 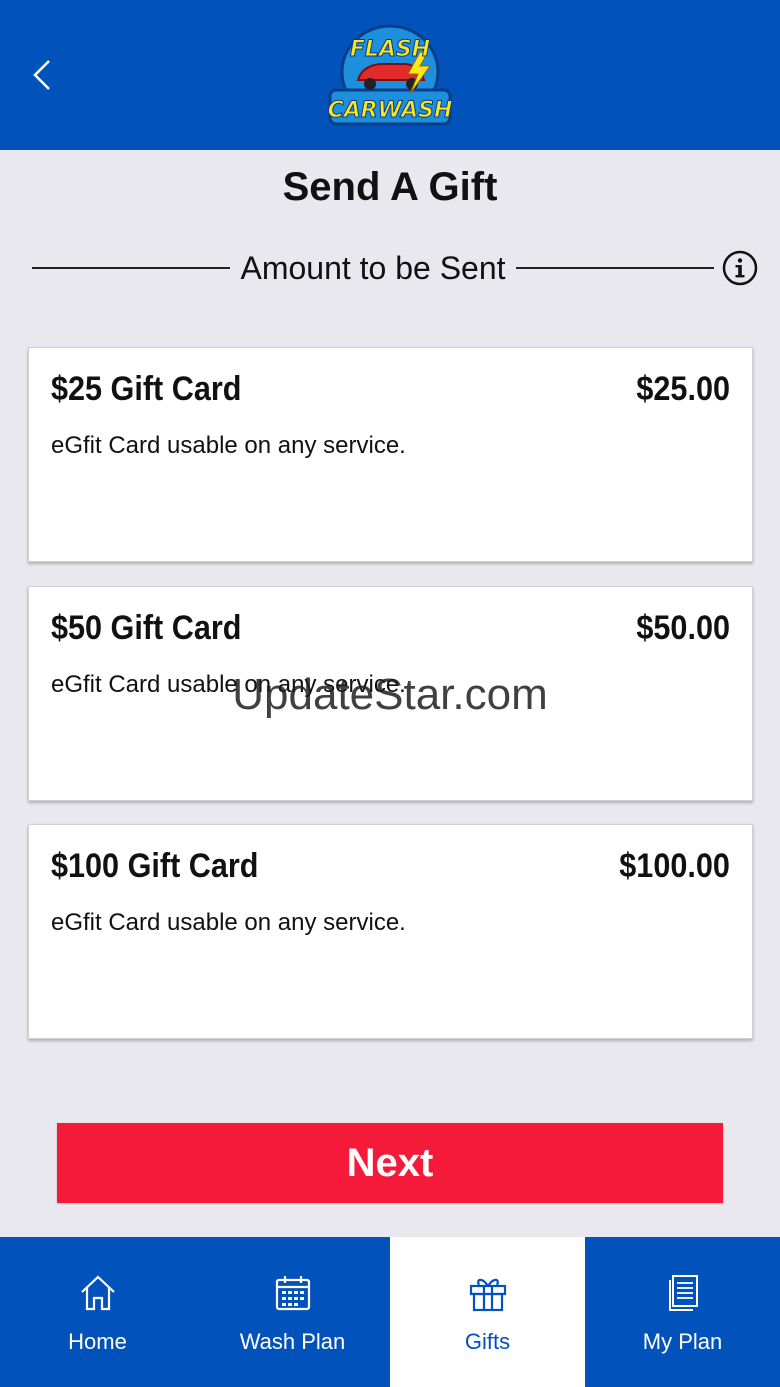 What do you see at coordinates (740, 268) in the screenshot?
I see `info-icon` at bounding box center [740, 268].